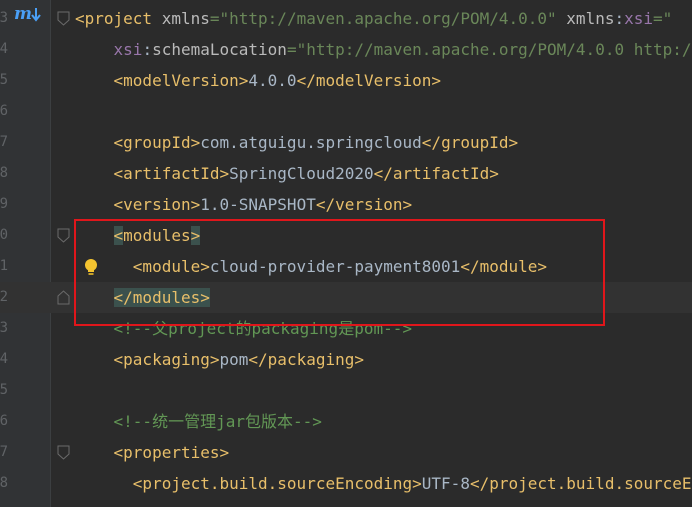 This screenshot has width=692, height=507. What do you see at coordinates (346, 390) in the screenshot?
I see `code-line: 5` at bounding box center [346, 390].